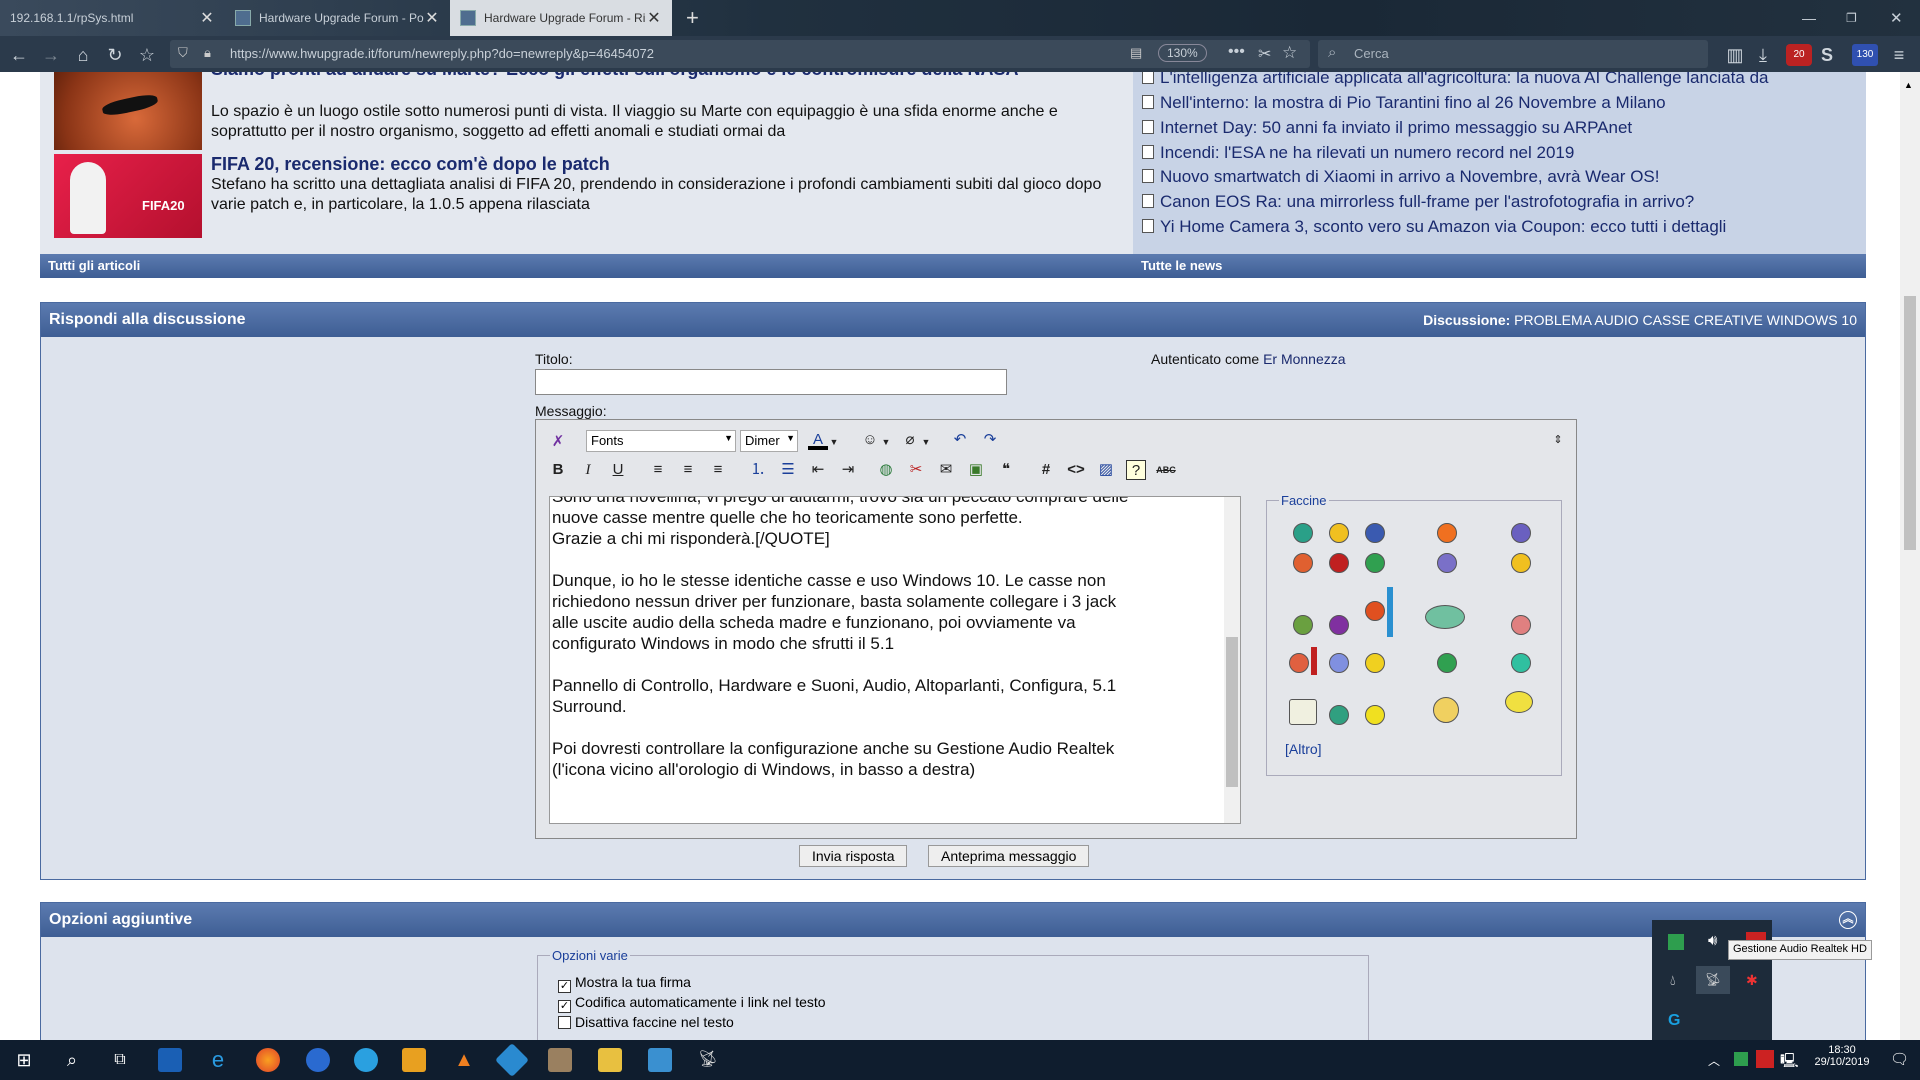 This screenshot has width=1920, height=1080. Describe the element at coordinates (718, 470) in the screenshot. I see `align-right-icon: ≡` at that location.